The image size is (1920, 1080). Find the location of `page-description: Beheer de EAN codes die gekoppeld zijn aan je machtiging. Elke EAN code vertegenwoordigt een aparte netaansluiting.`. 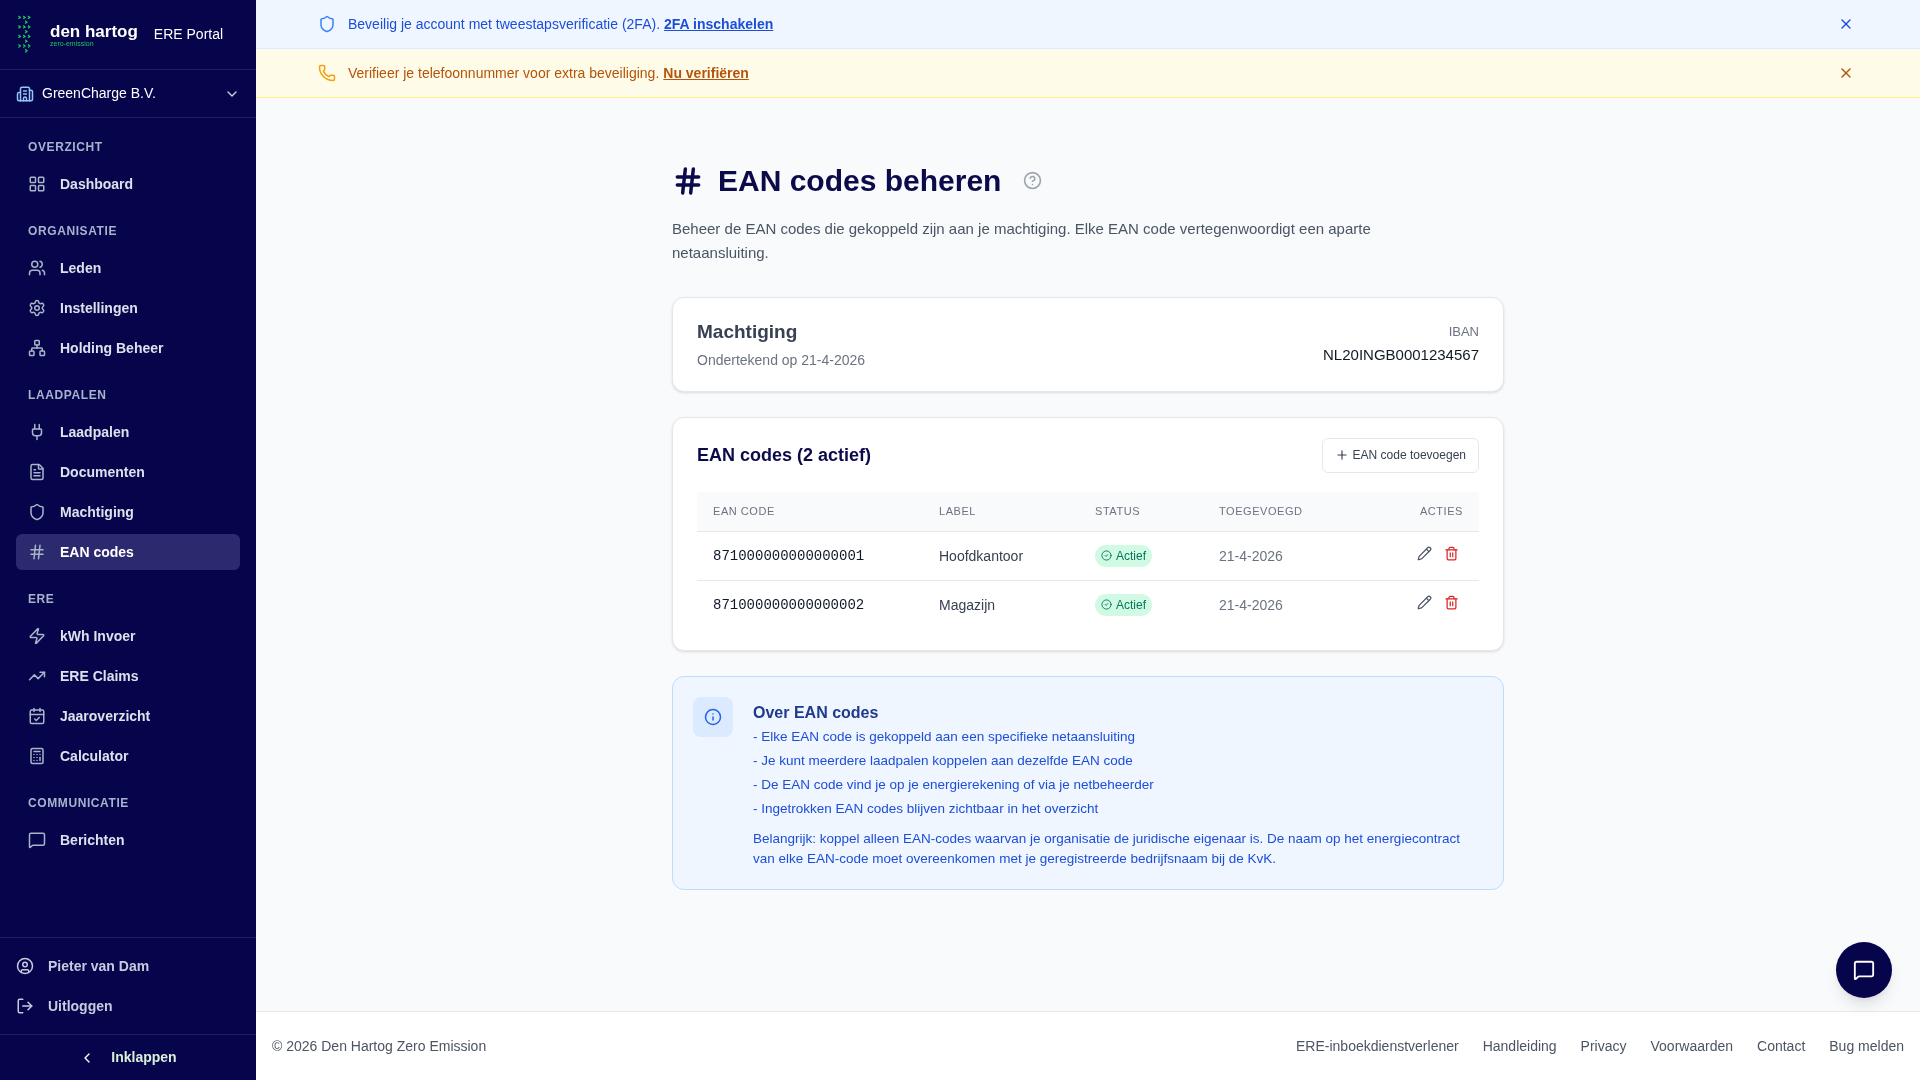

page-description: Beheer de EAN codes die gekoppeld zijn aan je machtiging. Elke EAN code vertegenwoordigt een aparte netaansluiting. is located at coordinates (1022, 241).